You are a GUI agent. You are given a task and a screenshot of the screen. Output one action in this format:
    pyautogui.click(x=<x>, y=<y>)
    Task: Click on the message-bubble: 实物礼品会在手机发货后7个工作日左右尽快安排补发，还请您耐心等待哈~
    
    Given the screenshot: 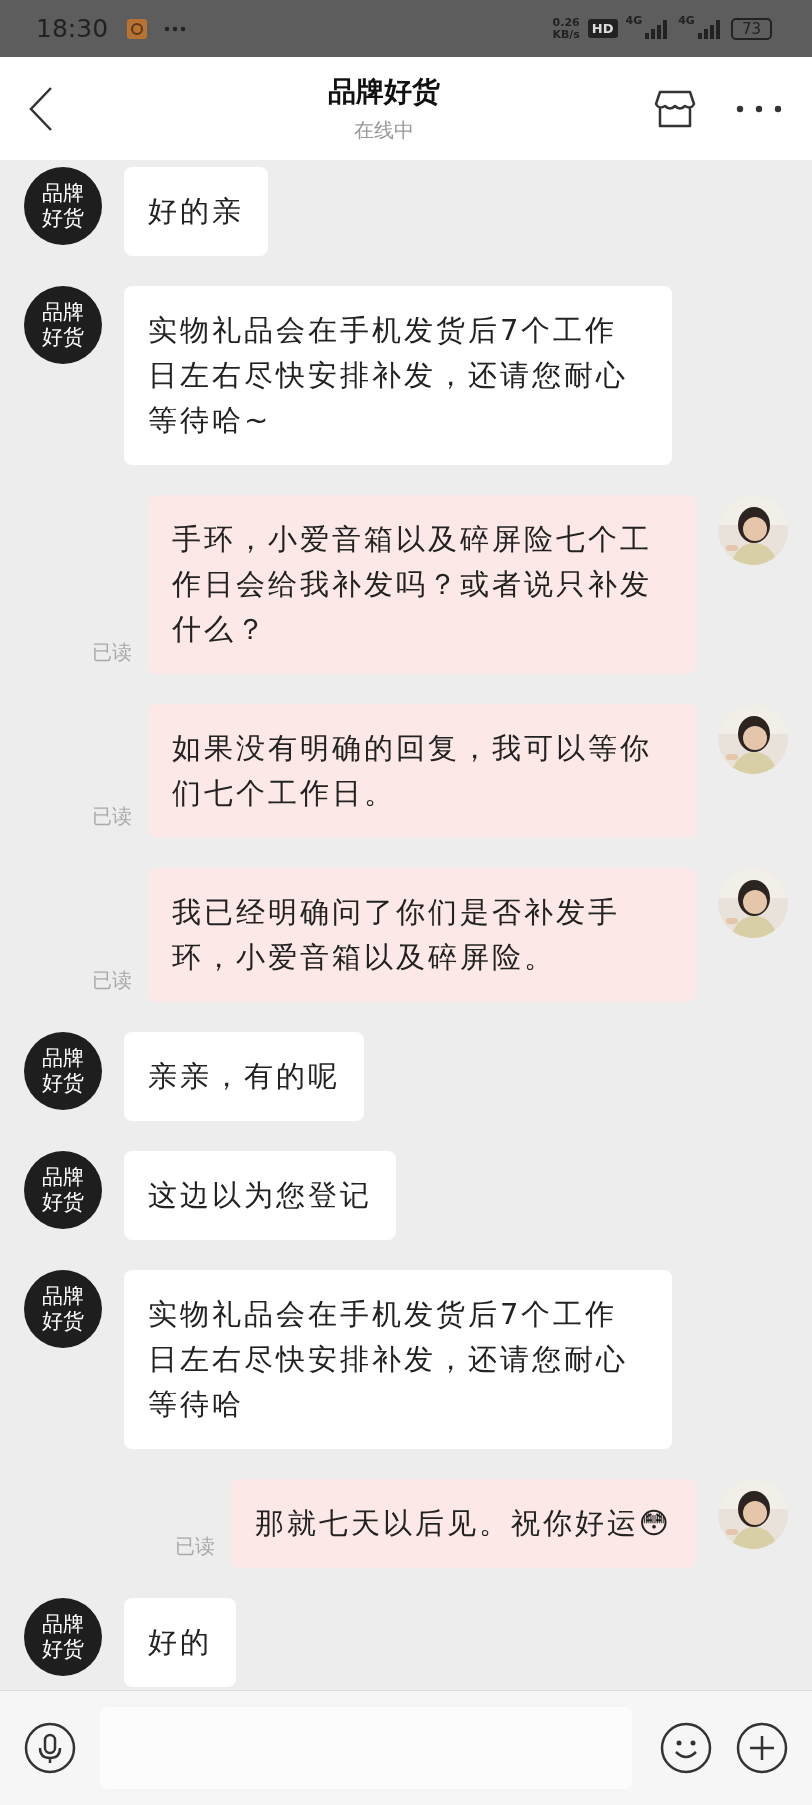 What is the action you would take?
    pyautogui.click(x=398, y=375)
    